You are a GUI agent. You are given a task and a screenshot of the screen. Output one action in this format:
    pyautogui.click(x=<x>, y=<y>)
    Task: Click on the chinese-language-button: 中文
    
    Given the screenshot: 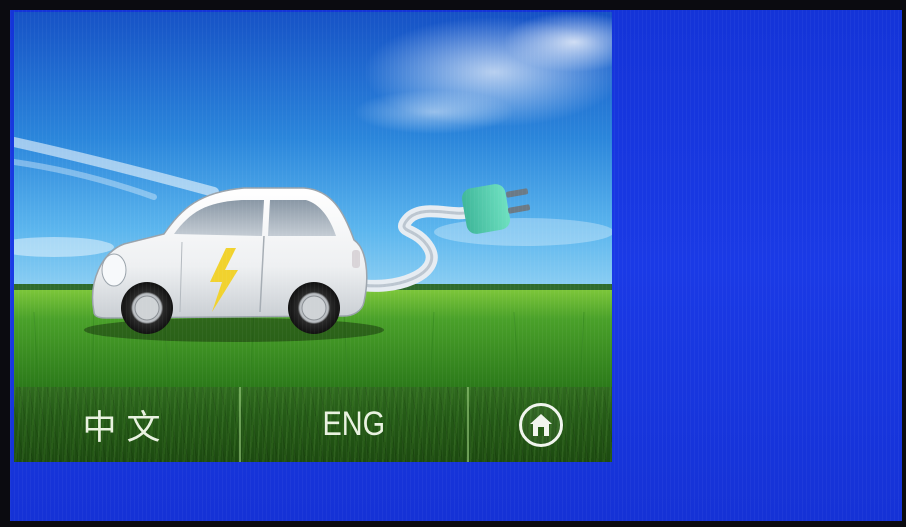 What is the action you would take?
    pyautogui.click(x=126, y=424)
    